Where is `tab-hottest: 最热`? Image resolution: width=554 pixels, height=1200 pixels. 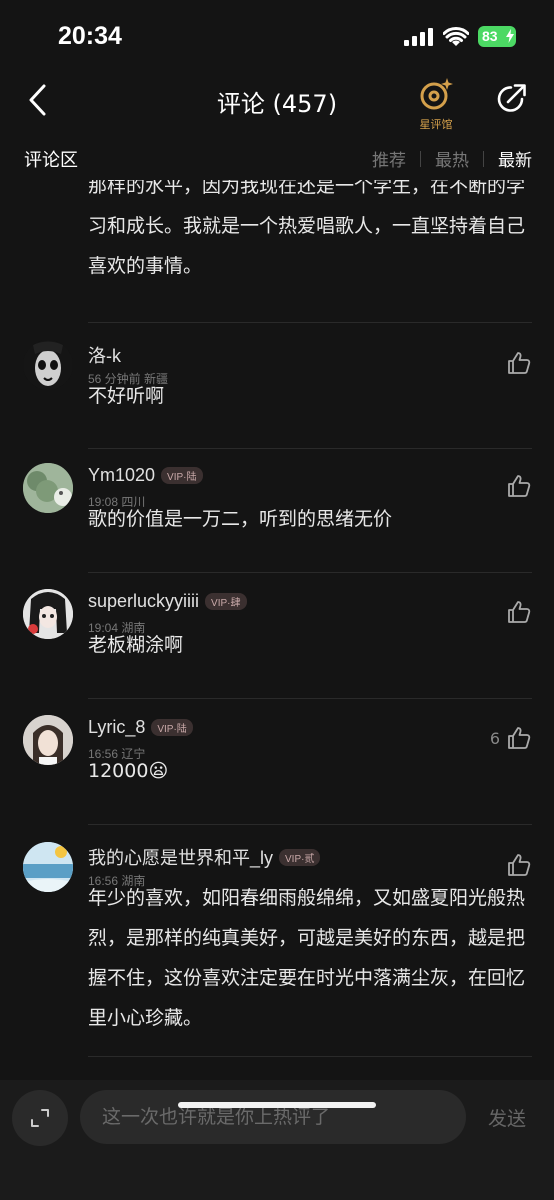 tab-hottest: 最热 is located at coordinates (452, 158).